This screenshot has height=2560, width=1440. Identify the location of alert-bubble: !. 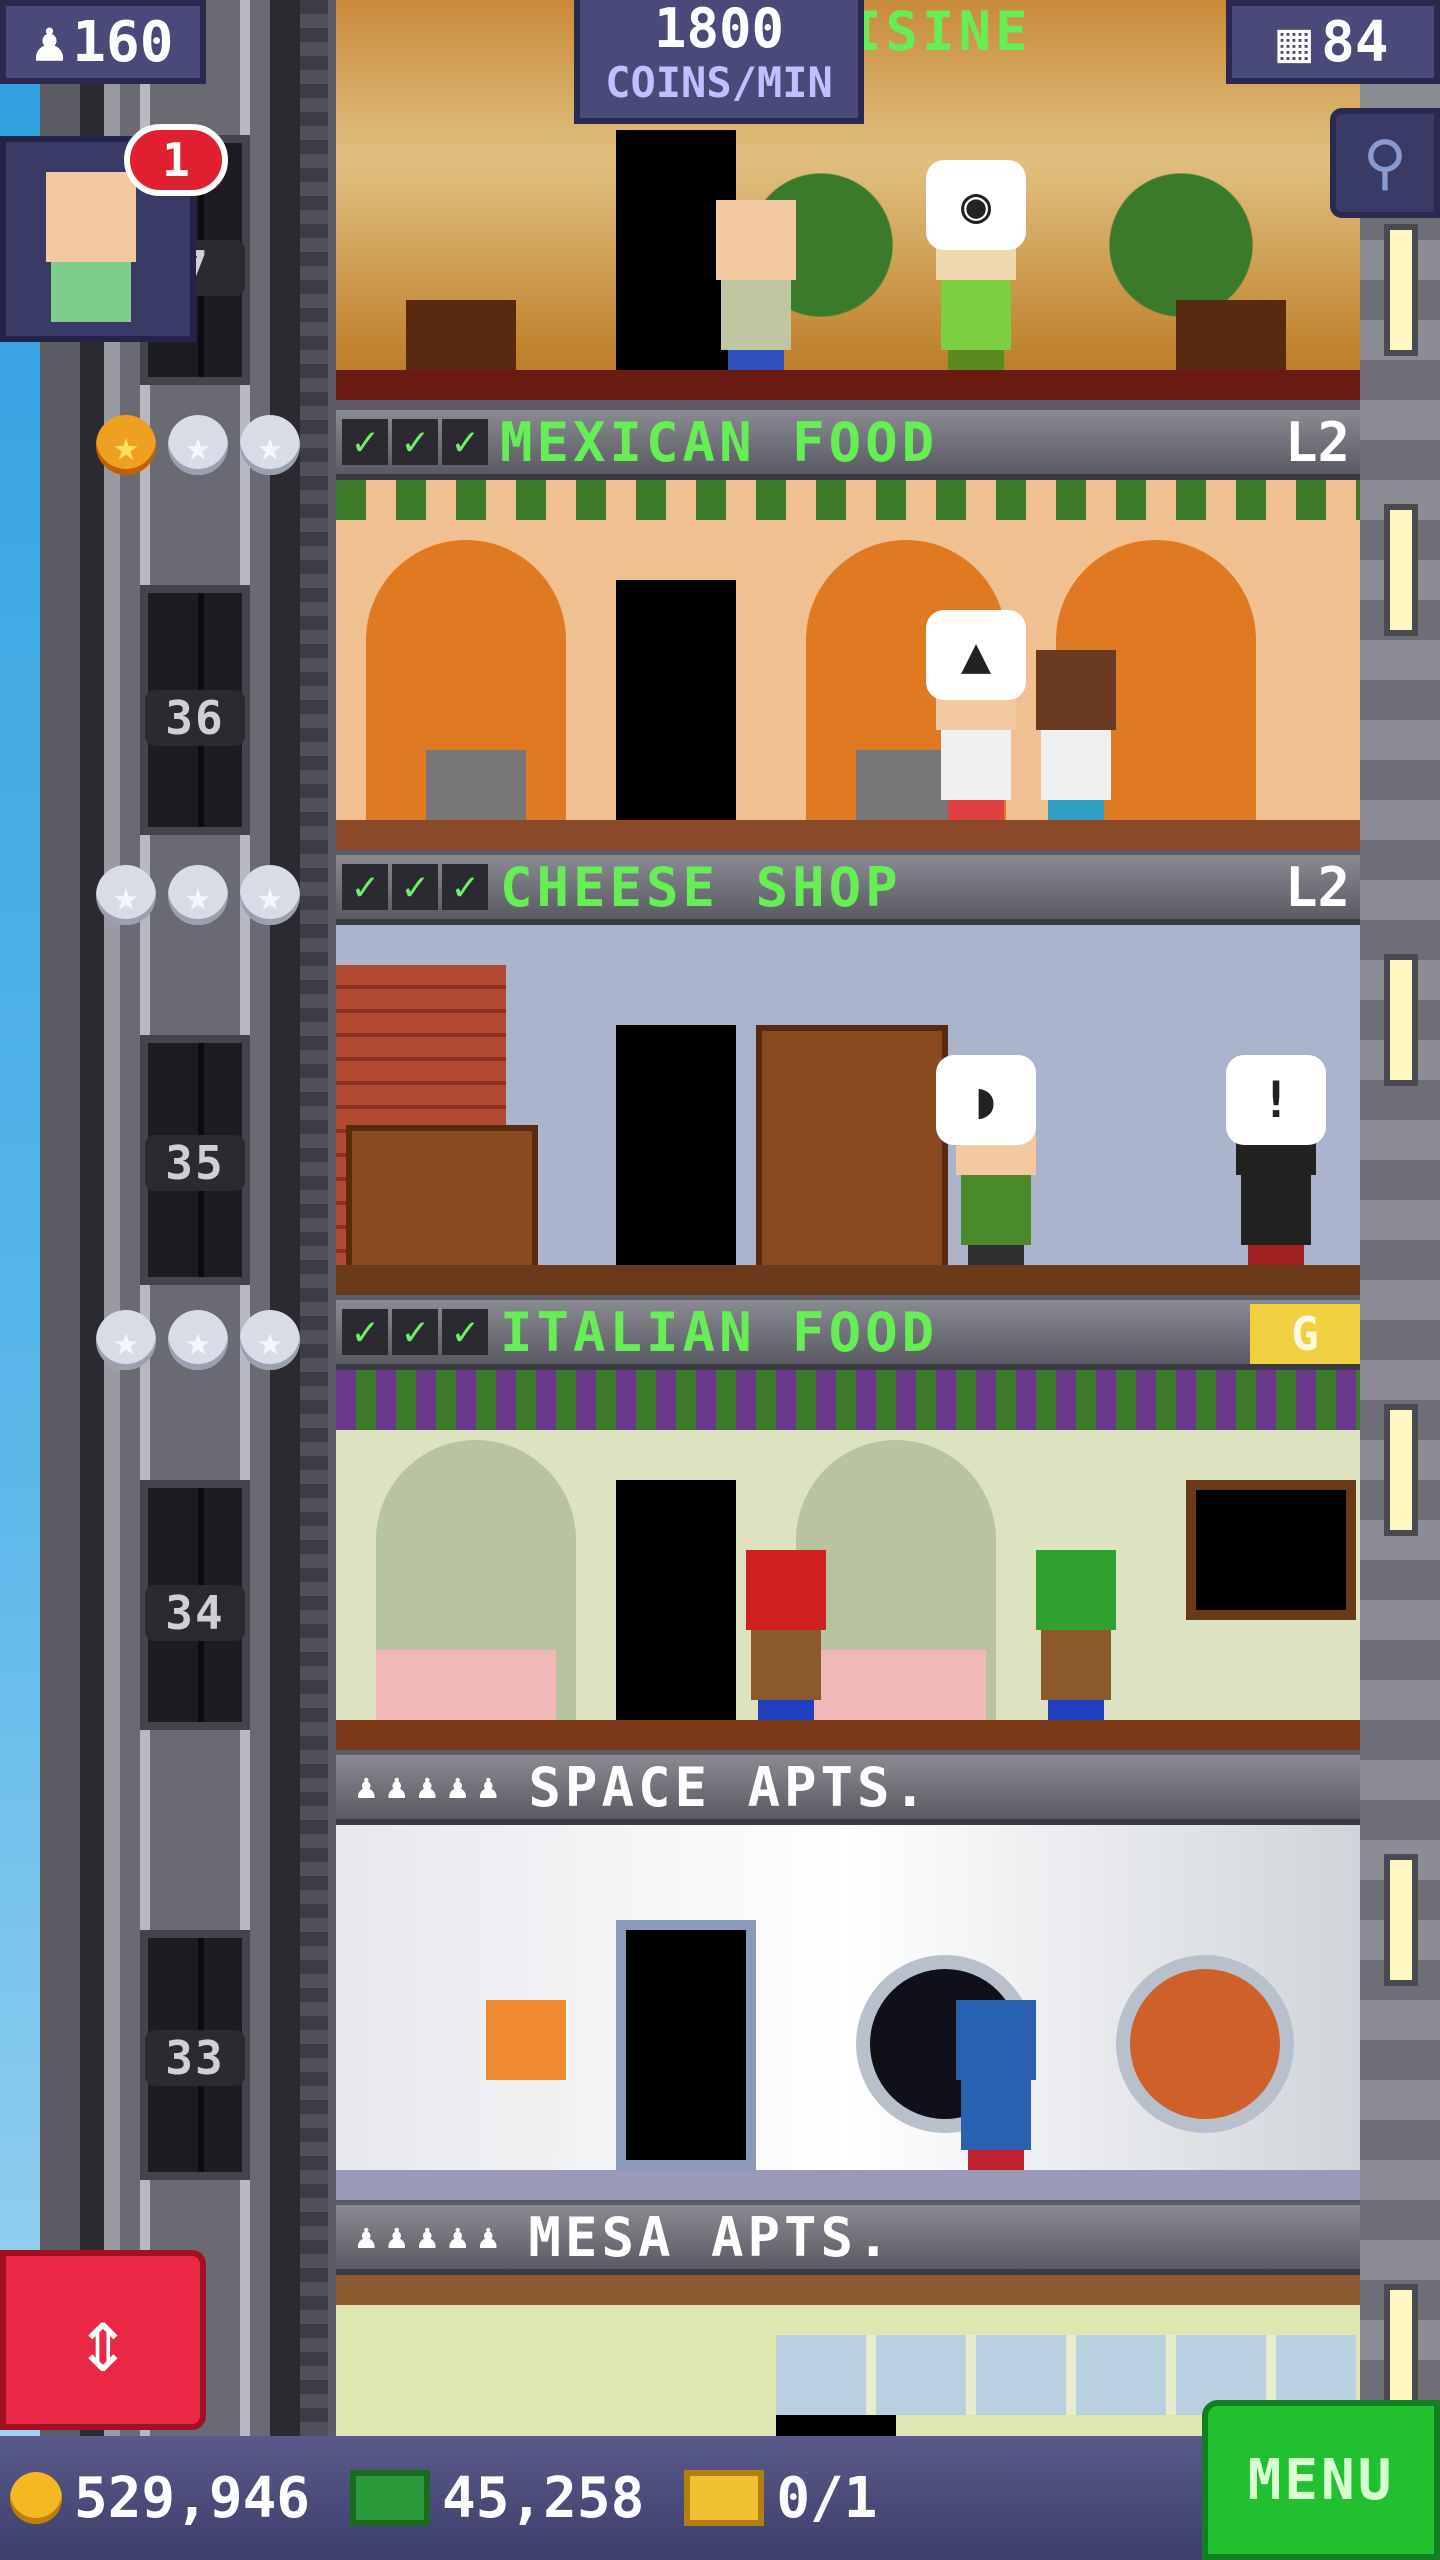
(1276, 1100).